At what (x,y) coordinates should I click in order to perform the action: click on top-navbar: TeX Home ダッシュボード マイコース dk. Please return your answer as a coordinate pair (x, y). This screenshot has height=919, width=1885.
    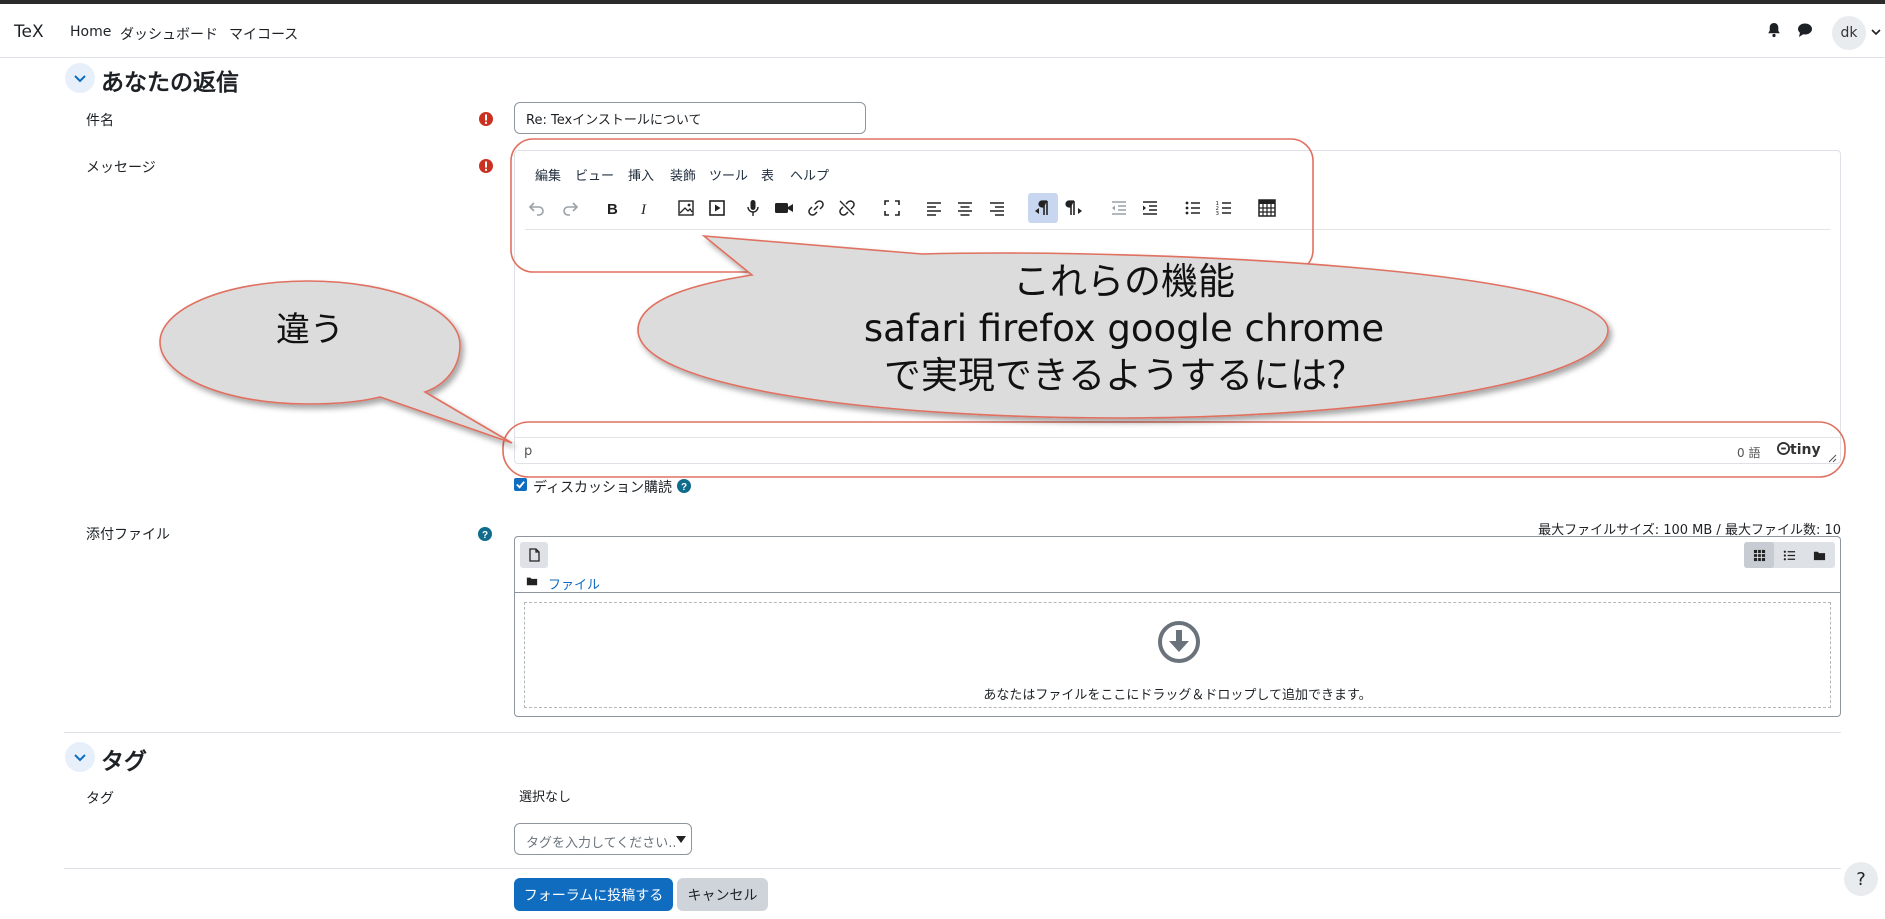
    Looking at the image, I should click on (942, 31).